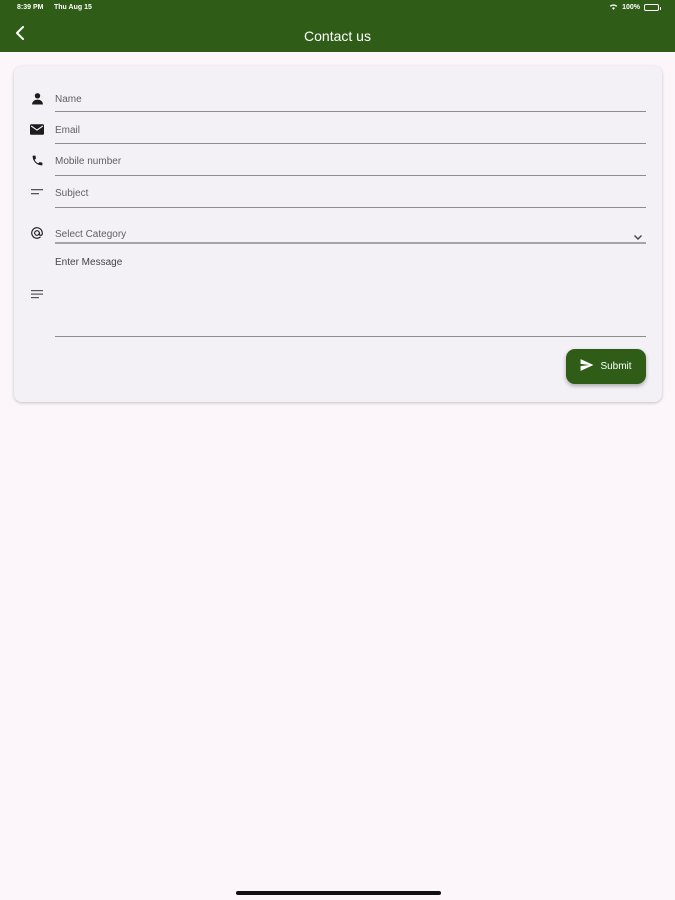  Describe the element at coordinates (338, 240) in the screenshot. I see `category-dropdown: Select Category` at that location.